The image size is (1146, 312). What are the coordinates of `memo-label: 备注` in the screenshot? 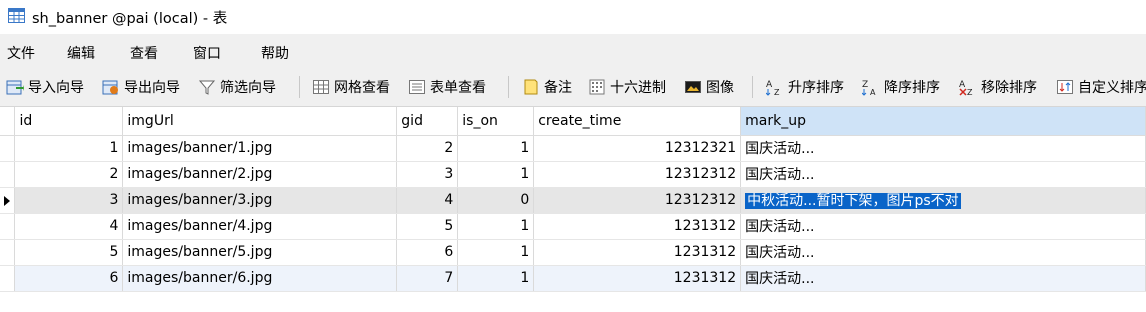 It's located at (558, 88).